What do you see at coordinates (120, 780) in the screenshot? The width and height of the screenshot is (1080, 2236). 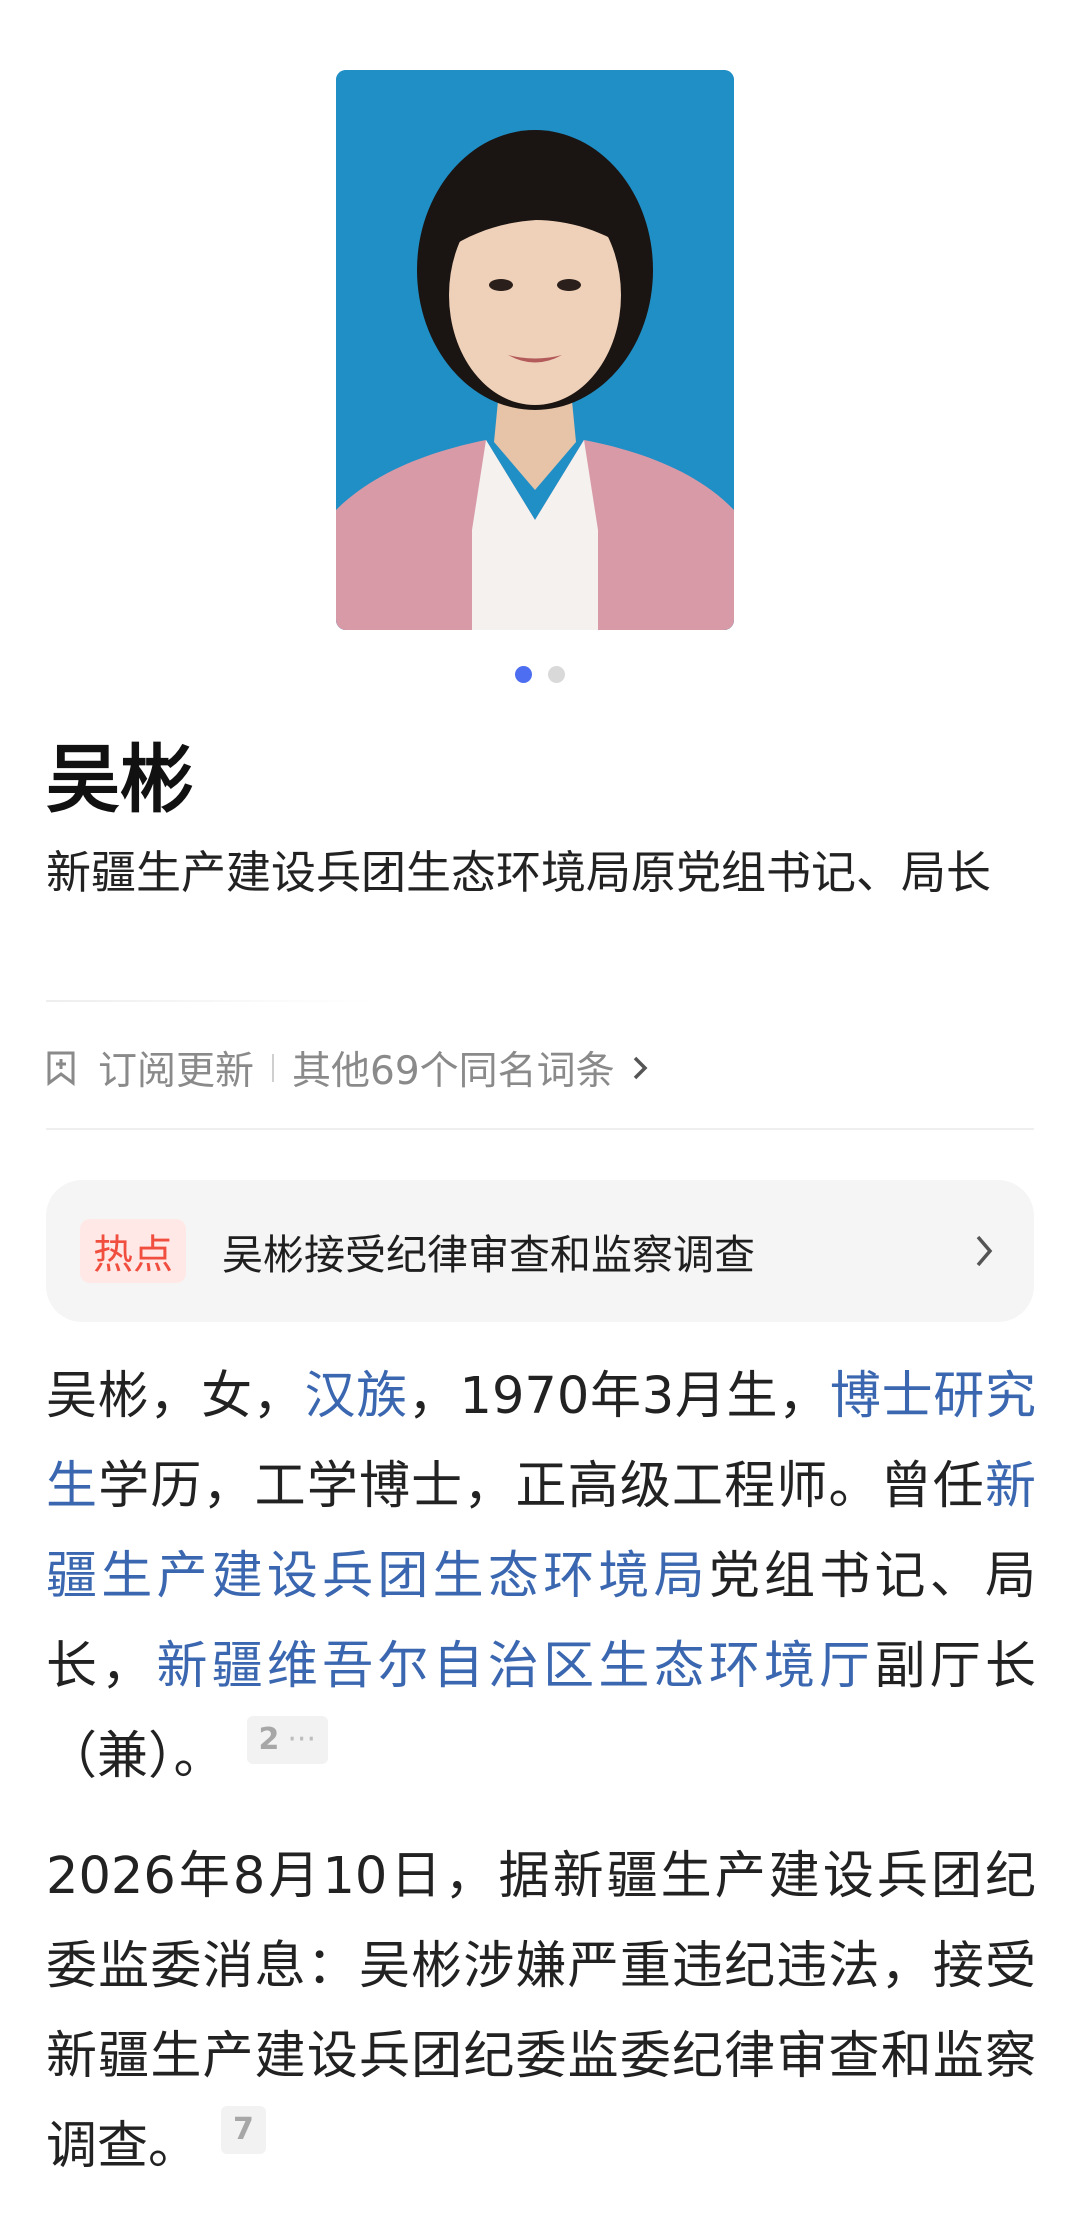 I see `entry-title: 吴彬` at bounding box center [120, 780].